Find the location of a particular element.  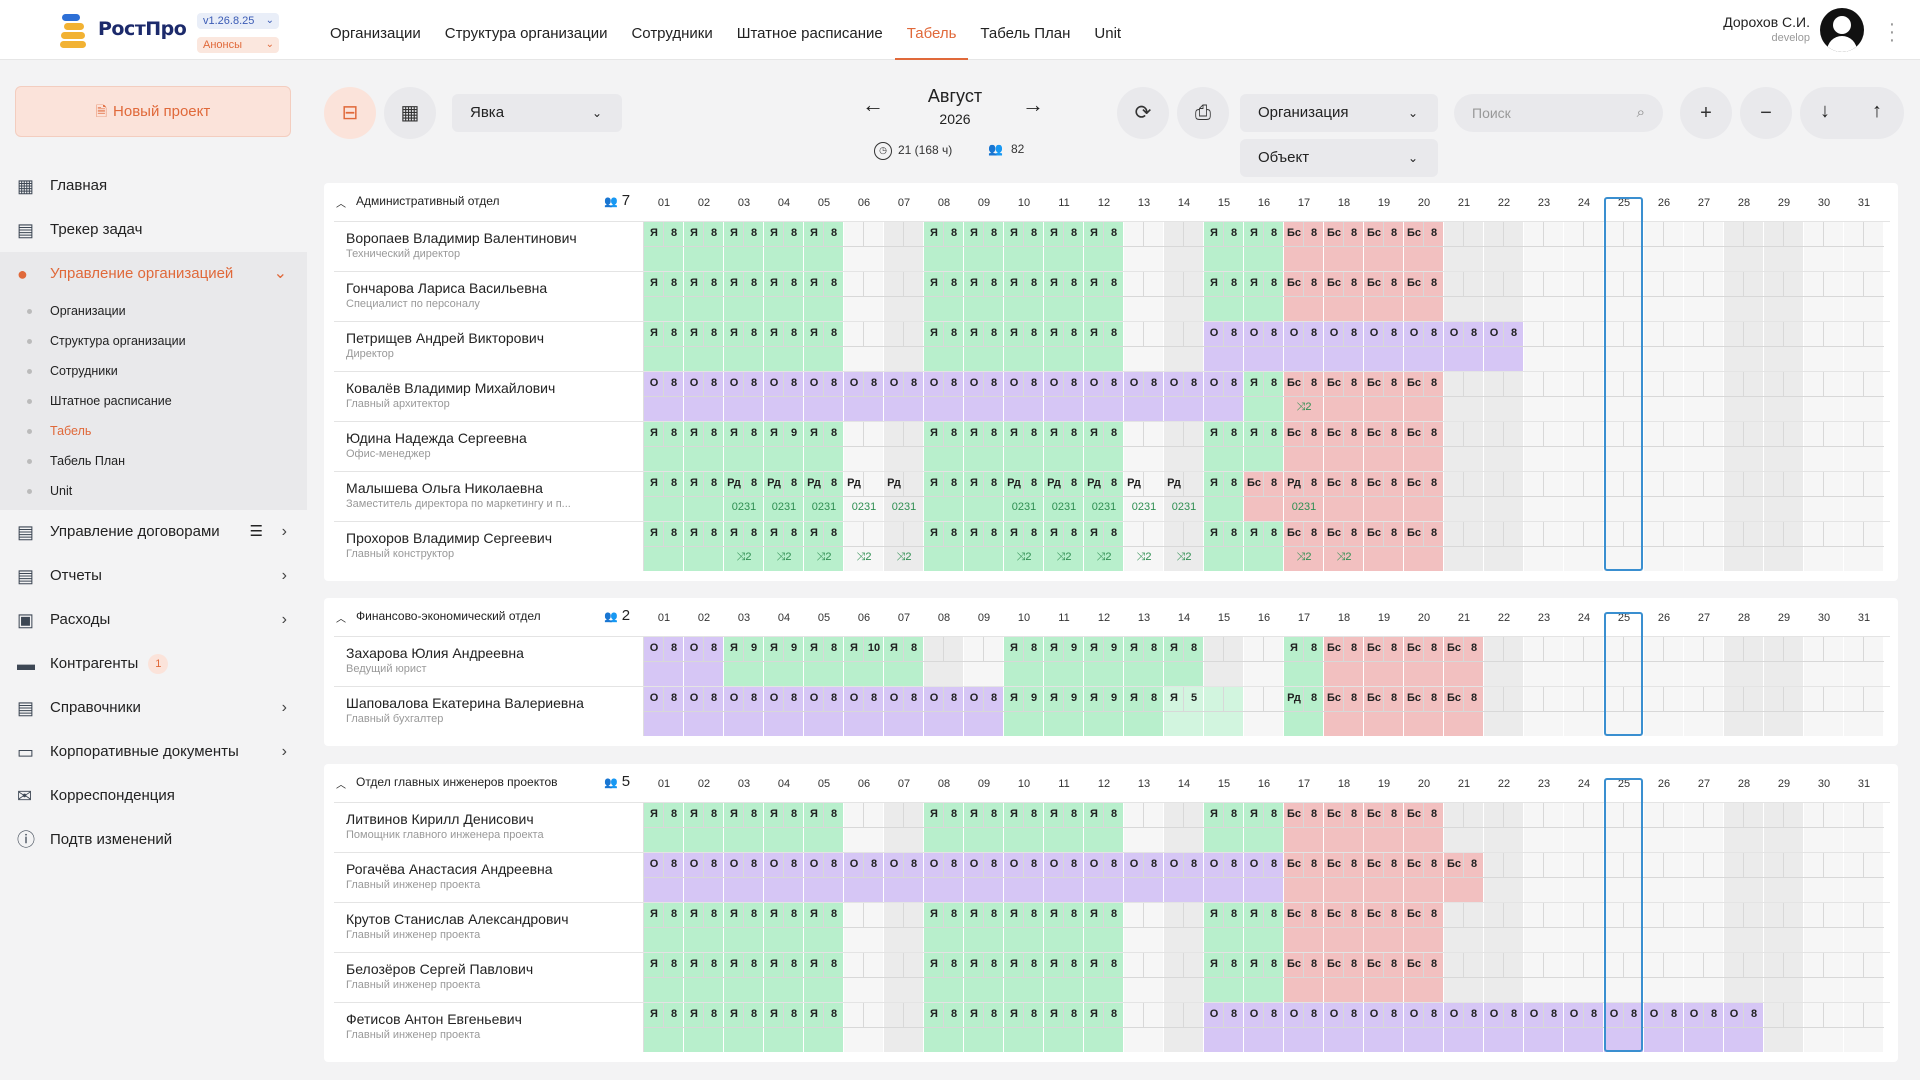

sidebar-subitem-0: Организации is located at coordinates (153, 311).